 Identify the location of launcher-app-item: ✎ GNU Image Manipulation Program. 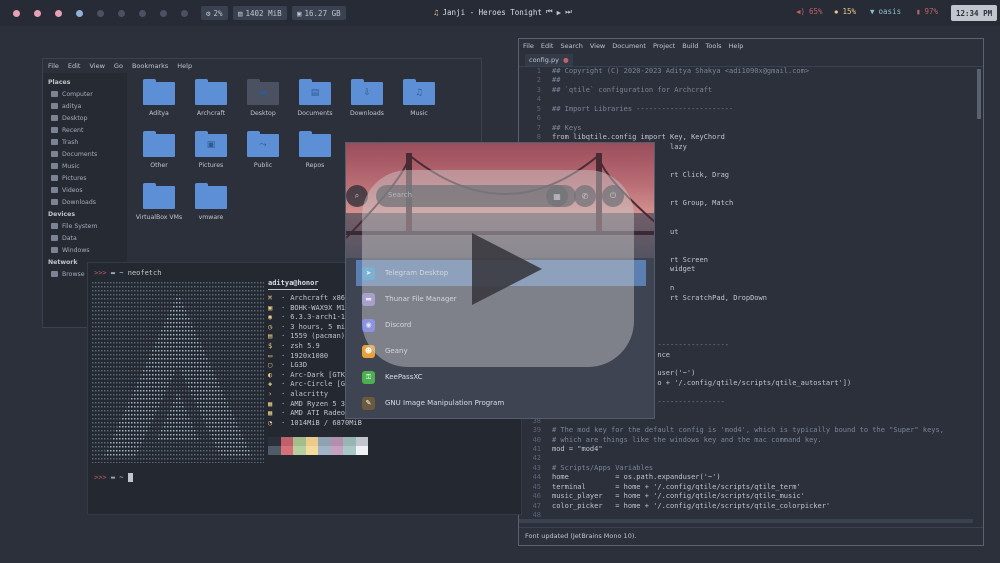
(501, 403).